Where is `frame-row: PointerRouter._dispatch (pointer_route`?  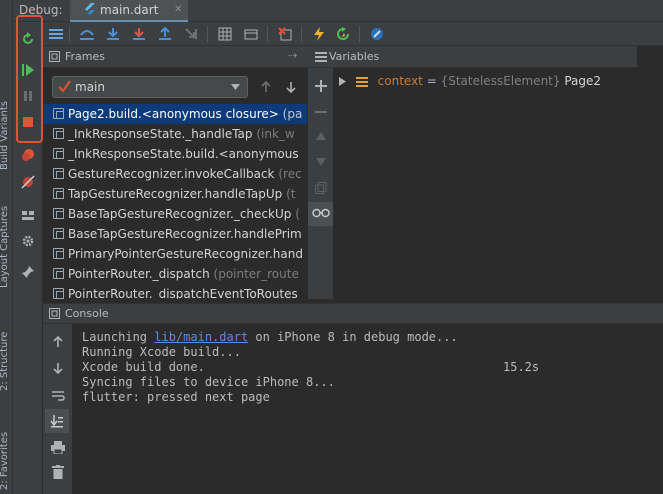 frame-row: PointerRouter._dispatch (pointer_route is located at coordinates (175, 274).